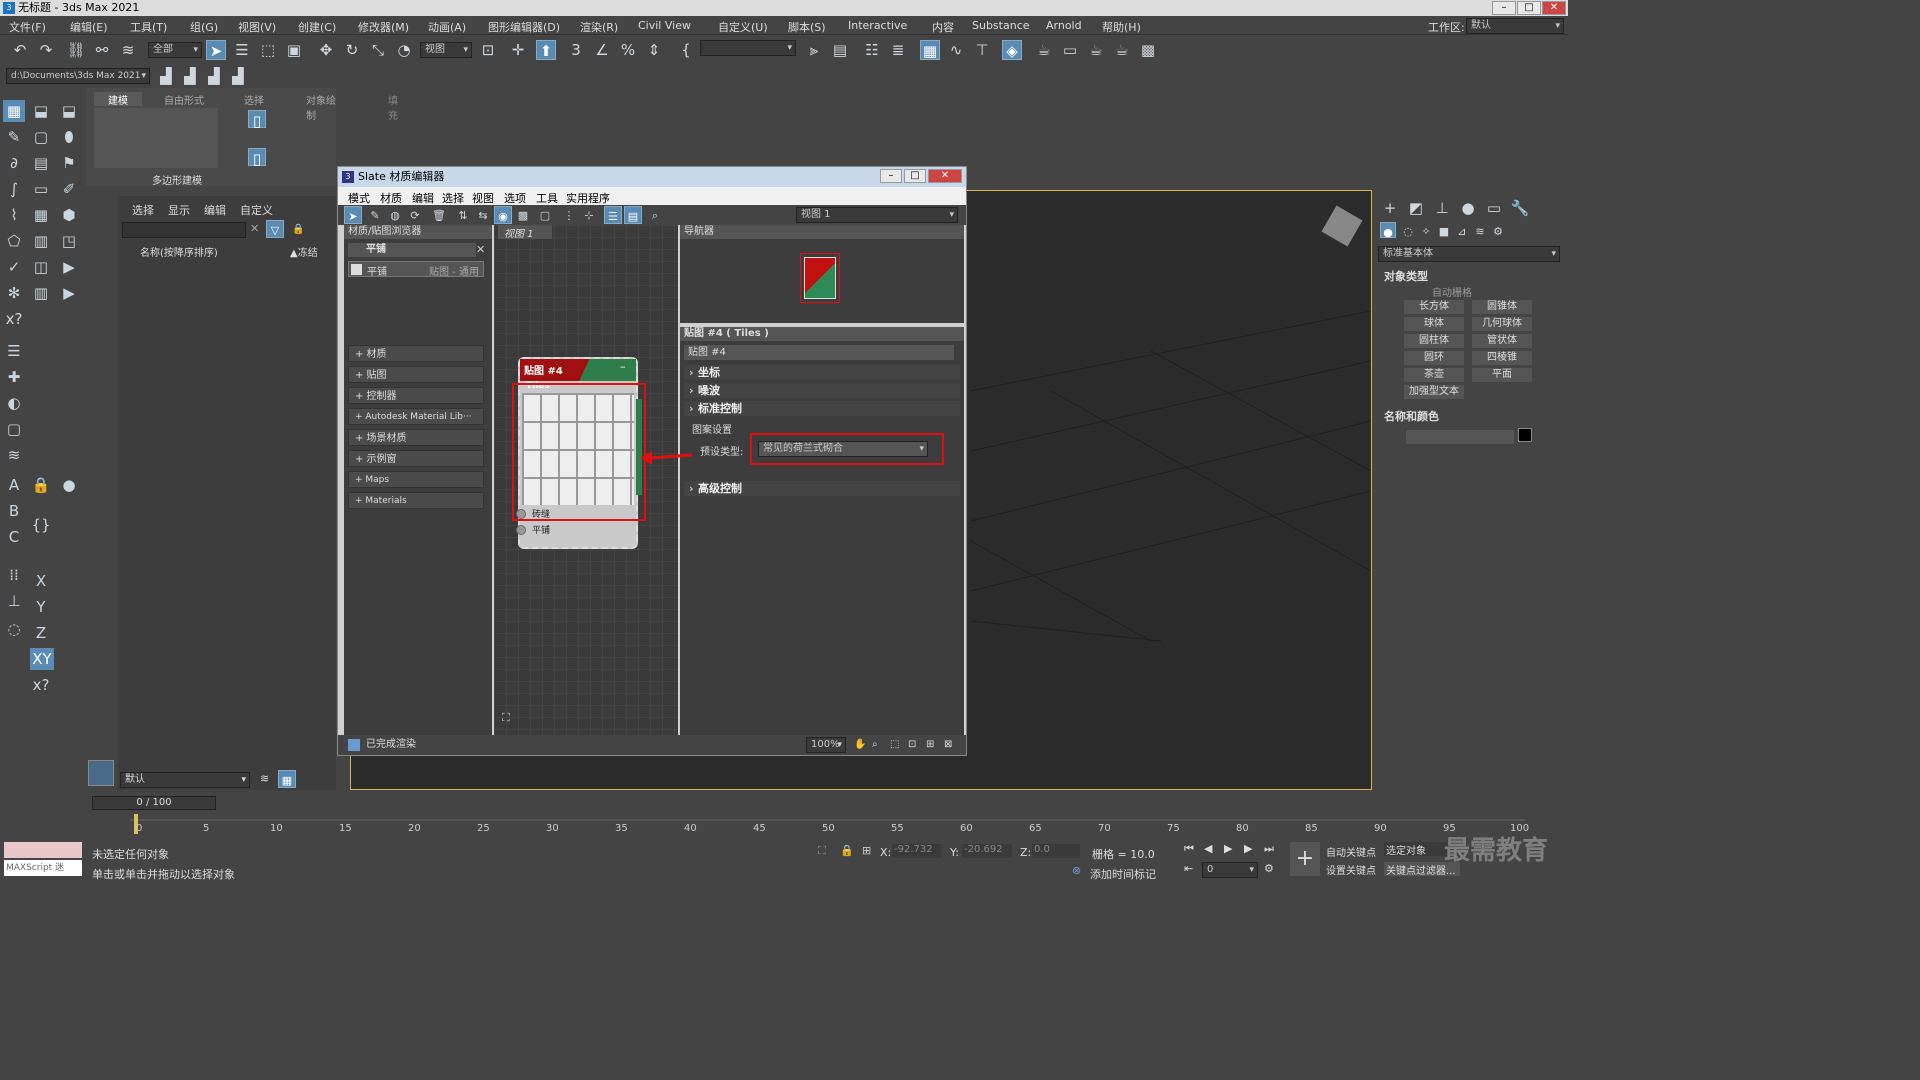  I want to click on reference-coord-dropdown: 视图, so click(446, 50).